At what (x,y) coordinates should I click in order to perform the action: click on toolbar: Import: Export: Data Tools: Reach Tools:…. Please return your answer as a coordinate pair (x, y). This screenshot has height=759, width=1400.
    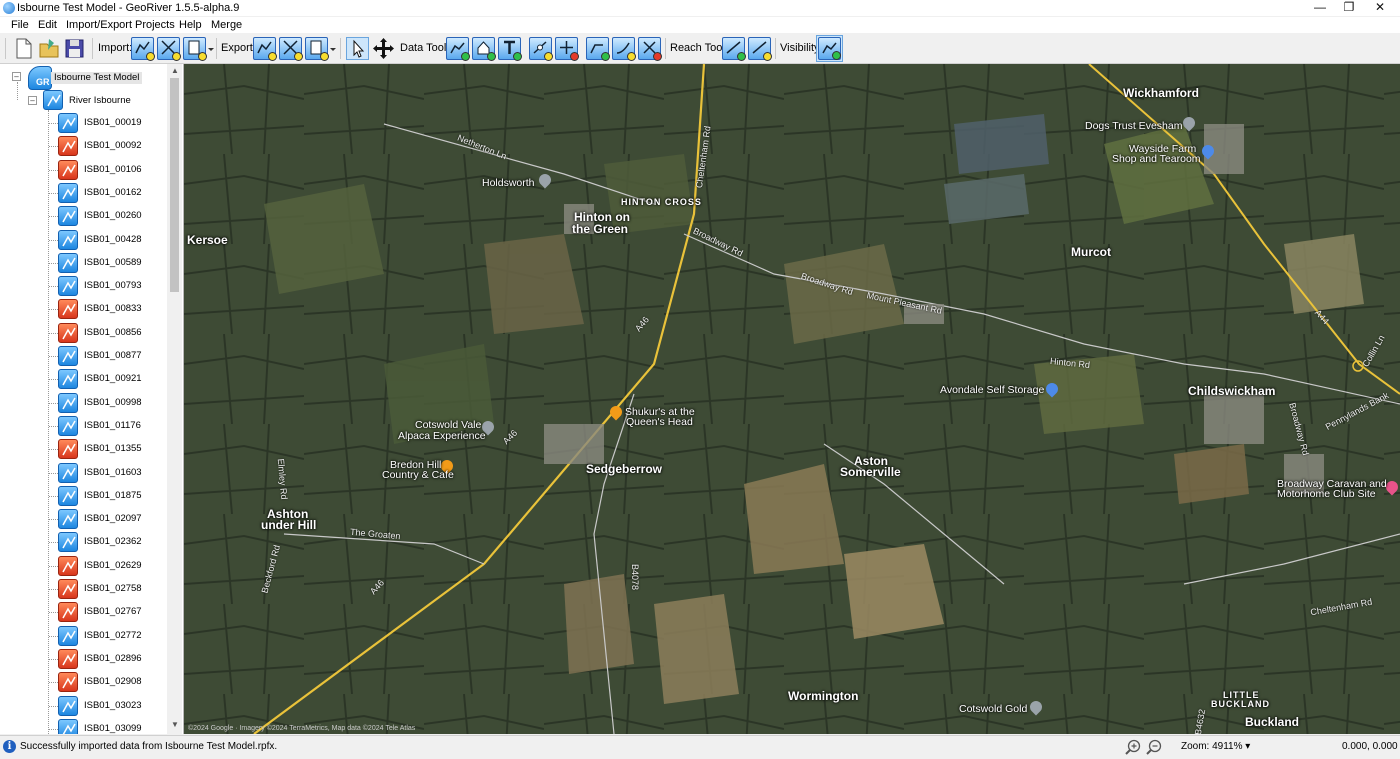
    Looking at the image, I should click on (700, 49).